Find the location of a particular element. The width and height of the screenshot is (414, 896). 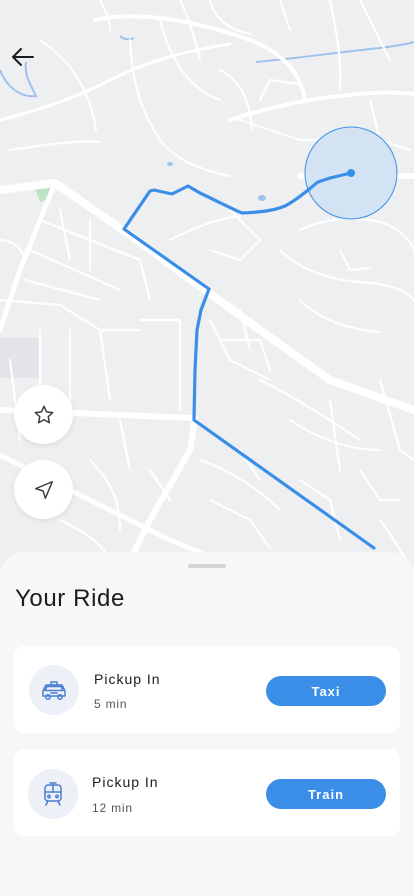

sheet-drag-handle is located at coordinates (207, 566).